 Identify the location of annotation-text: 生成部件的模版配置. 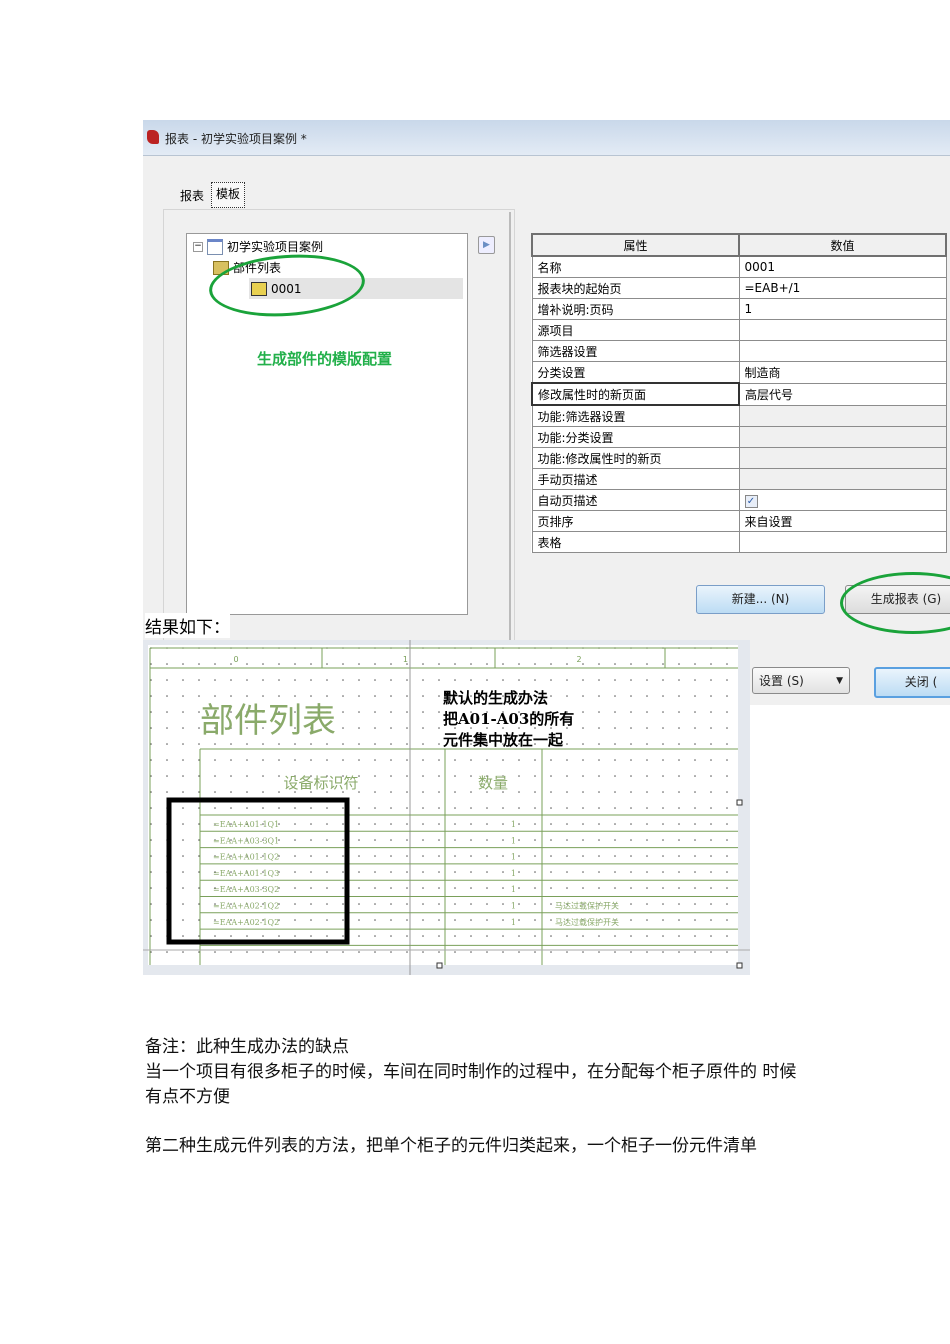
(325, 359).